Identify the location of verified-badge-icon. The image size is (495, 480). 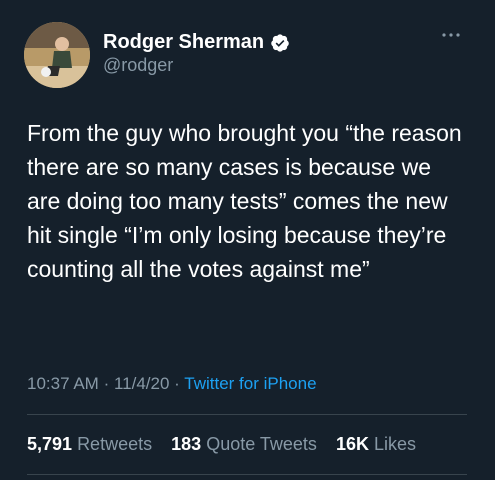
(280, 42).